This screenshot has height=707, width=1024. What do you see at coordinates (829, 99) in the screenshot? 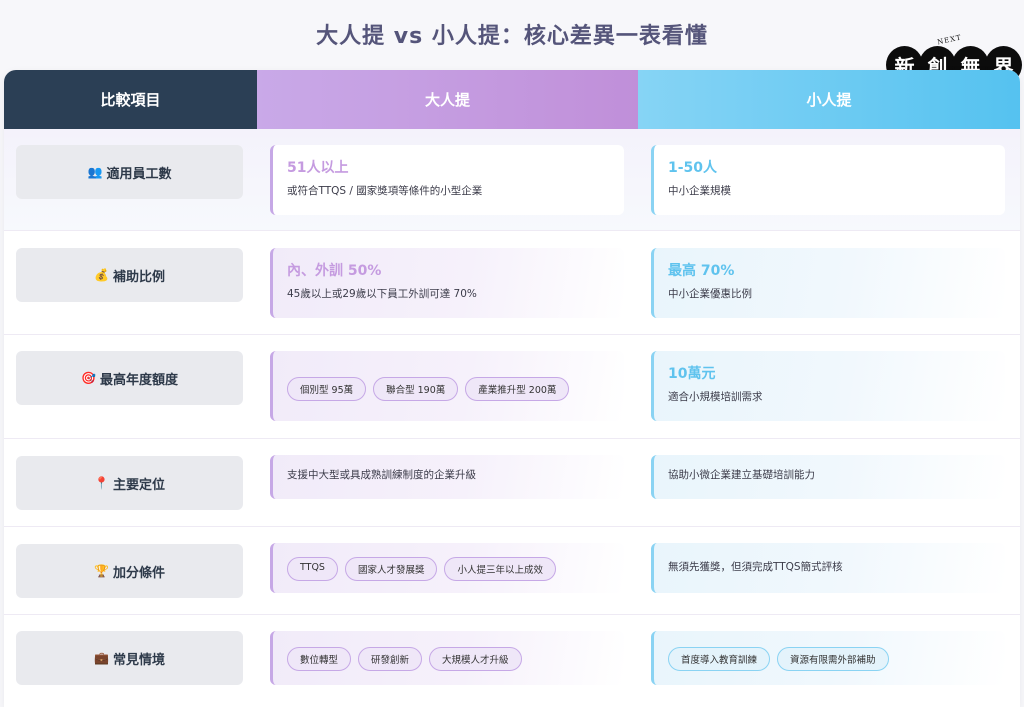
I see `header-small-program: 小人提` at bounding box center [829, 99].